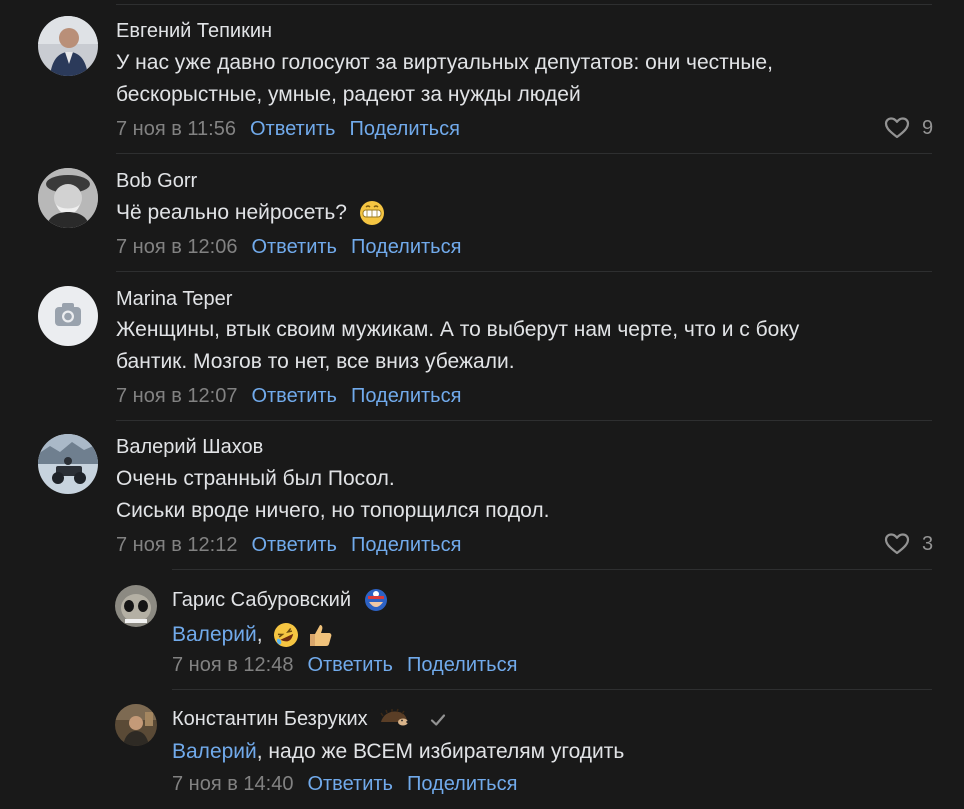  I want to click on comment-date: 7 ноя в 12:06, so click(176, 247).